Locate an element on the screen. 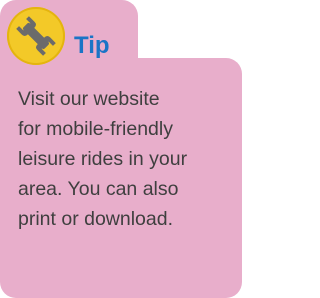  wrench-icon is located at coordinates (36, 36).